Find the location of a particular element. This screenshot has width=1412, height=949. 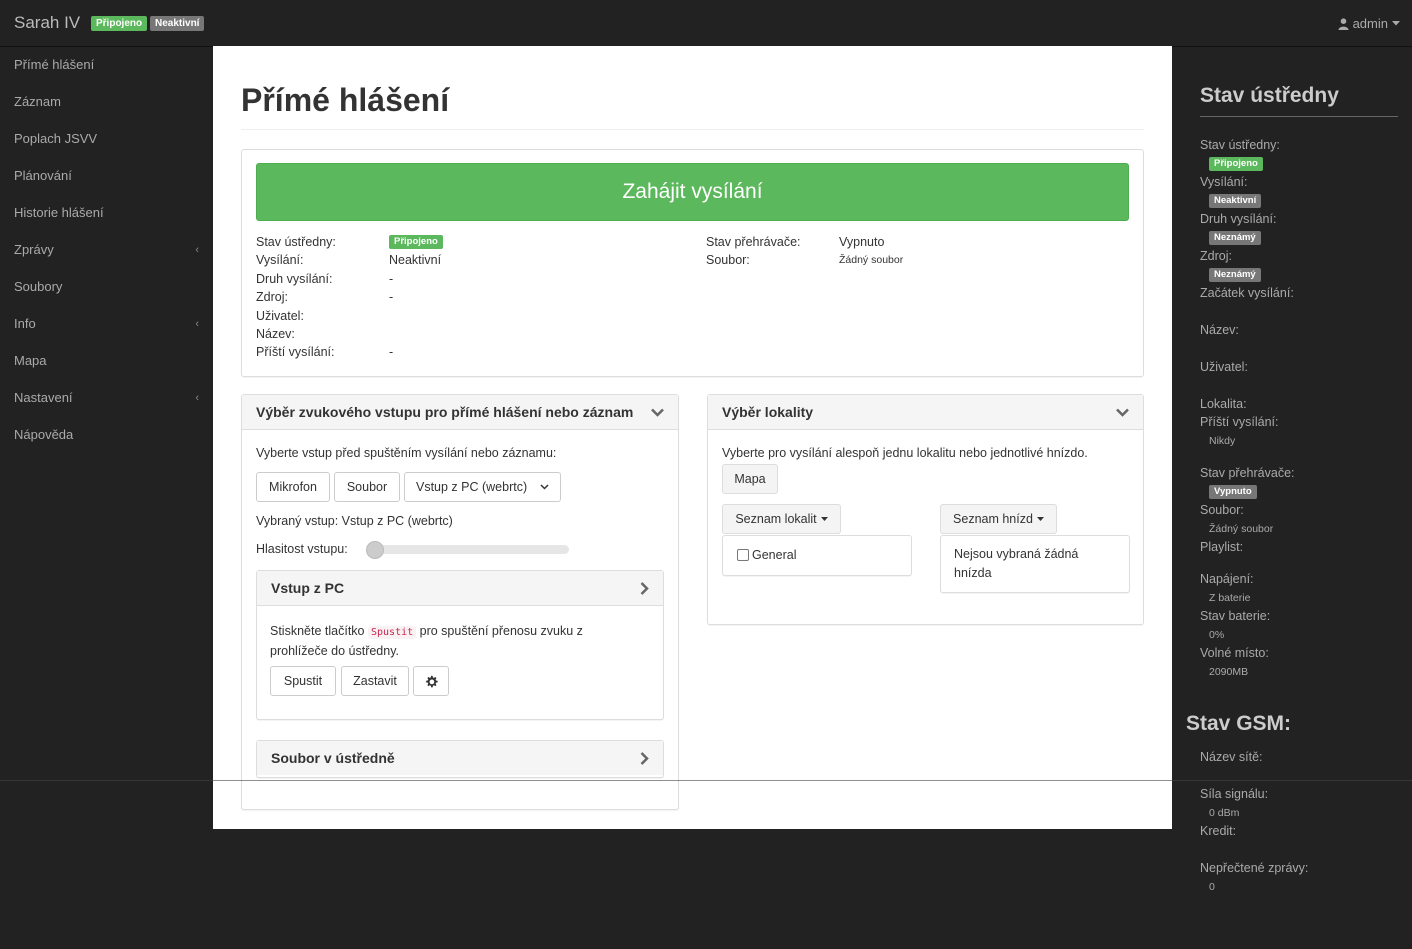

chevron-left-icon: ‹ is located at coordinates (197, 249).